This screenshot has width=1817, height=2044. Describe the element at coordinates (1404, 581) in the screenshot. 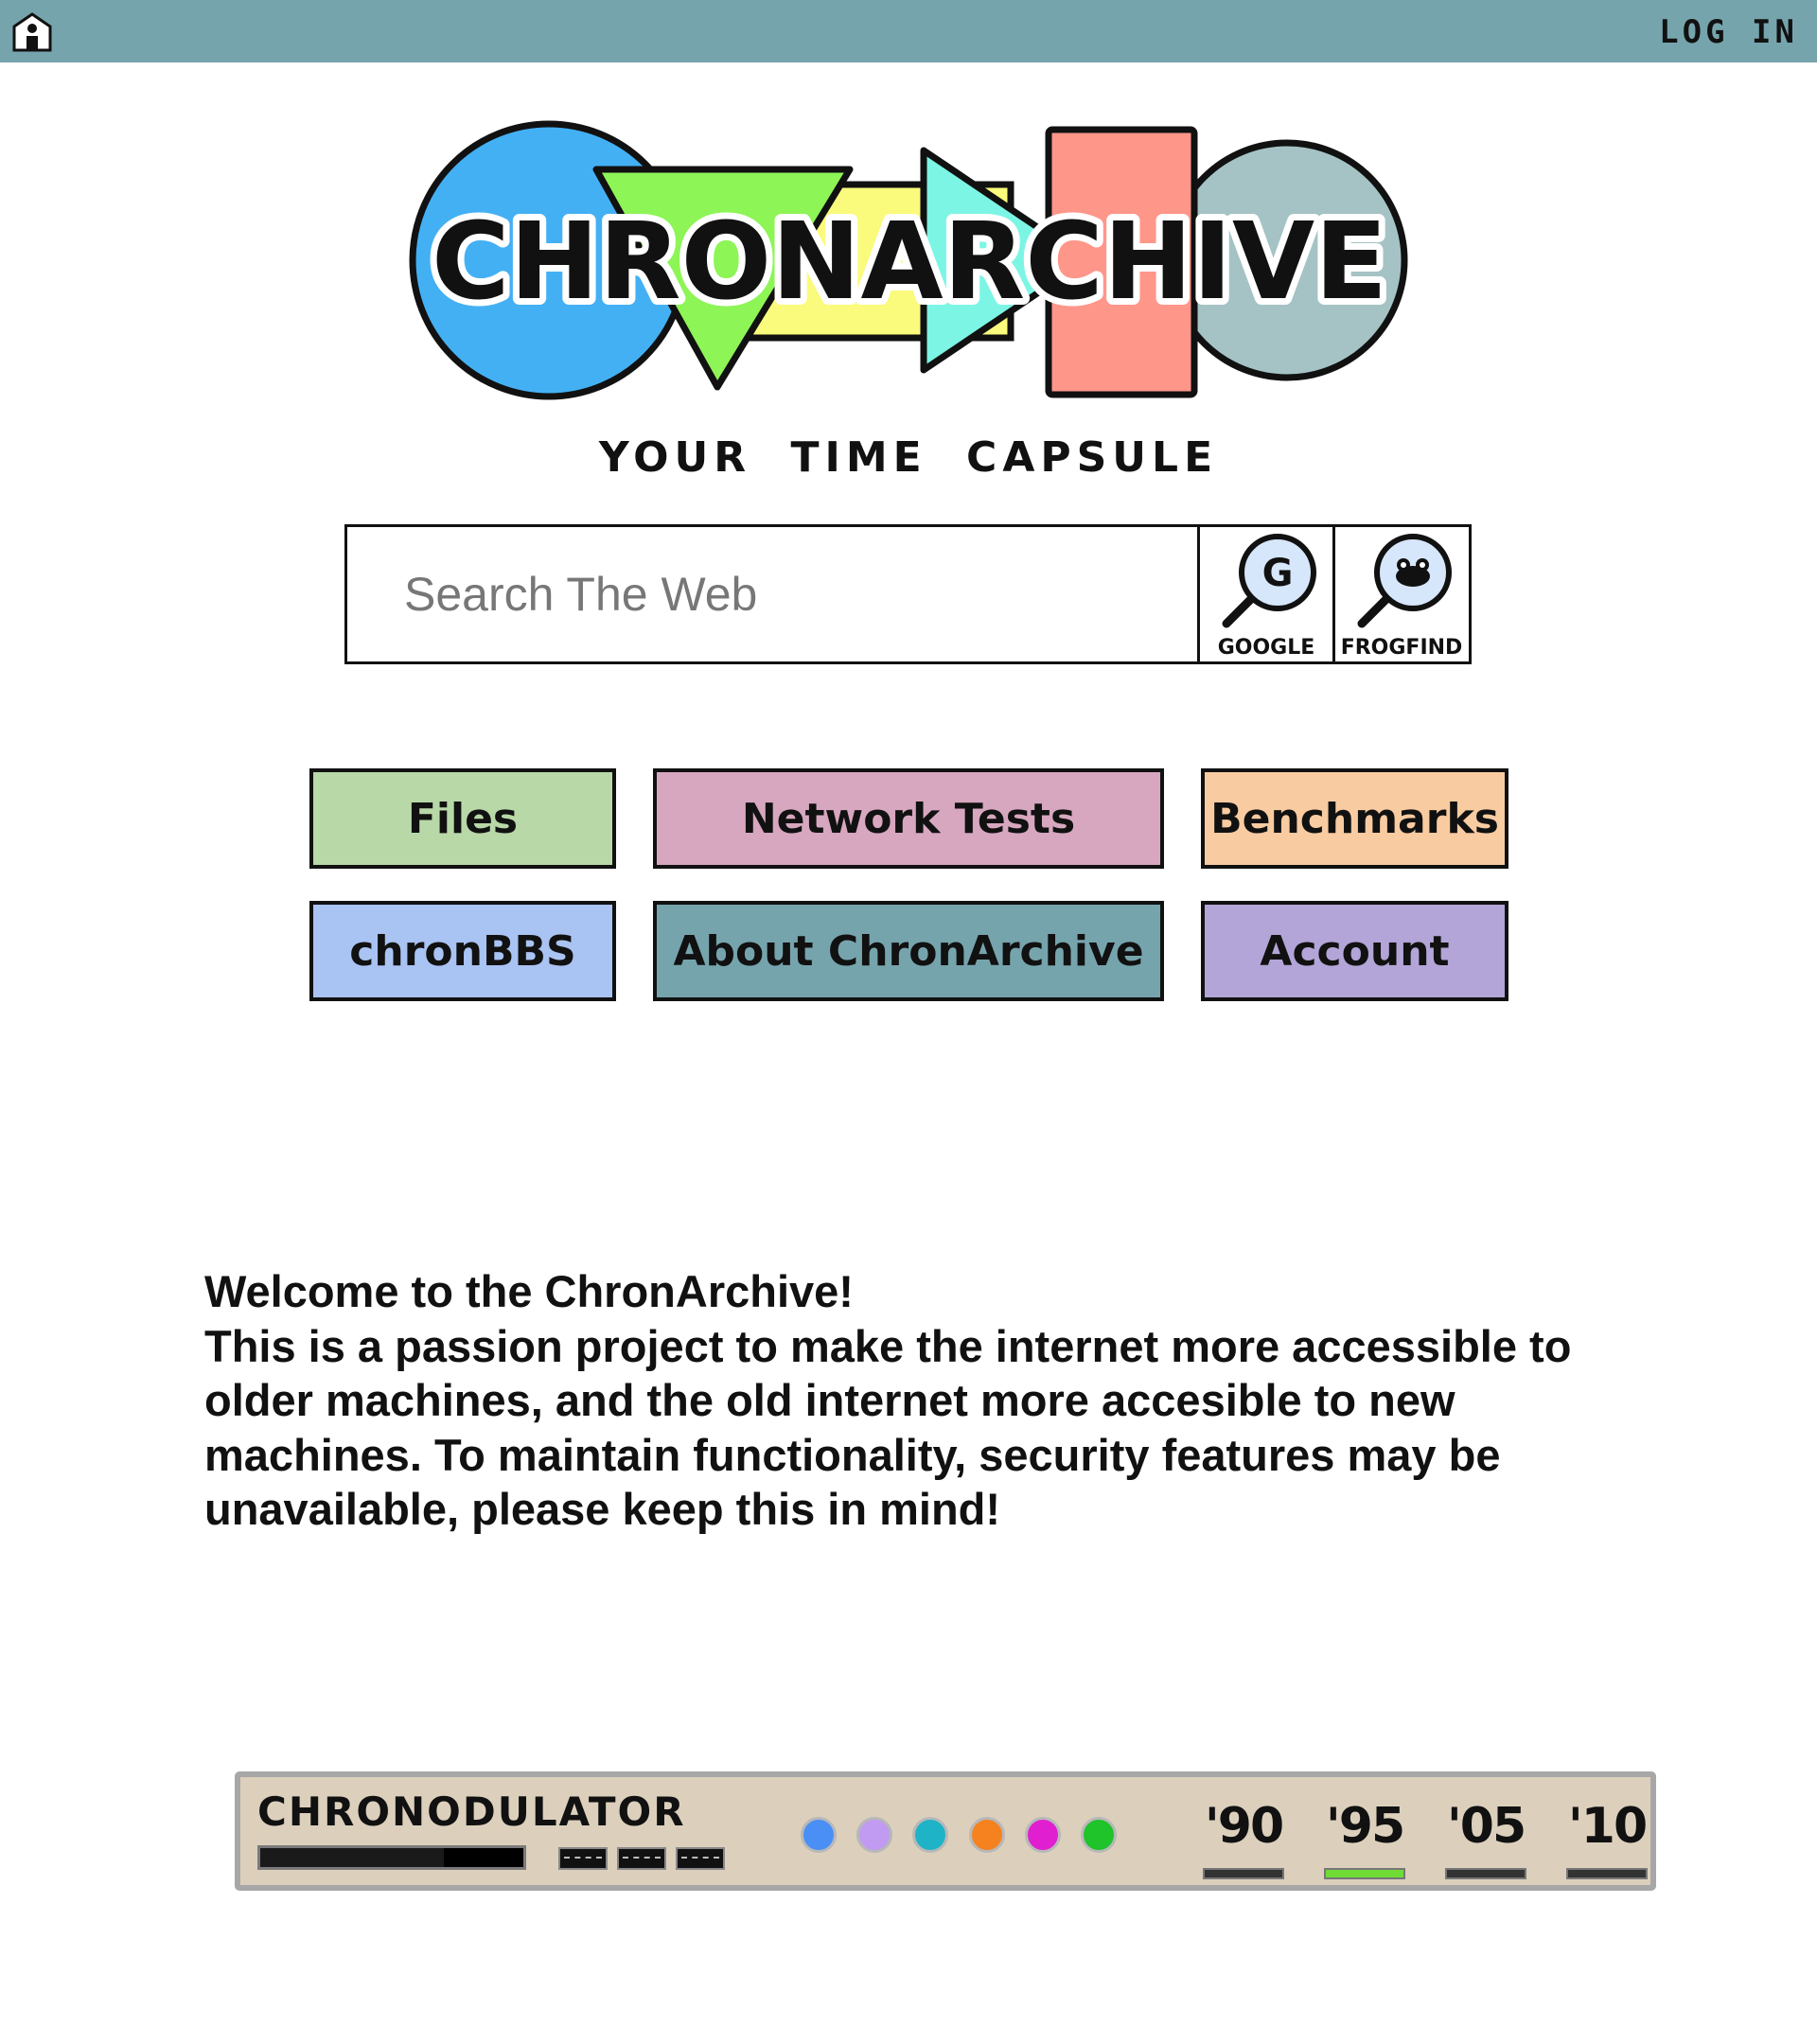

I see `frog-magnifier-icon` at that location.